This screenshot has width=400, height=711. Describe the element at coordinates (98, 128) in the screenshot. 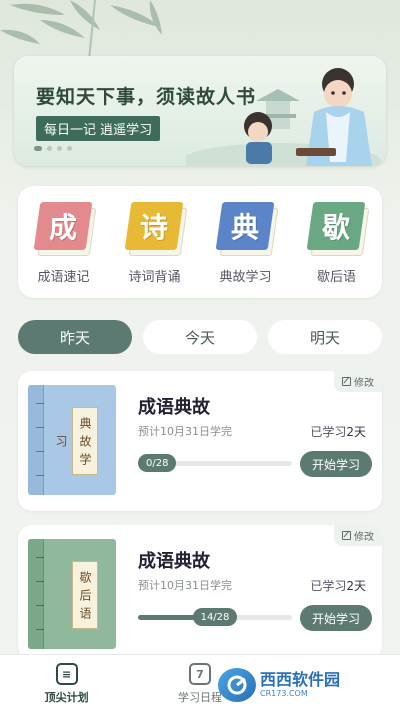

I see `banner-tag: 每日一记 逍遥学习` at that location.